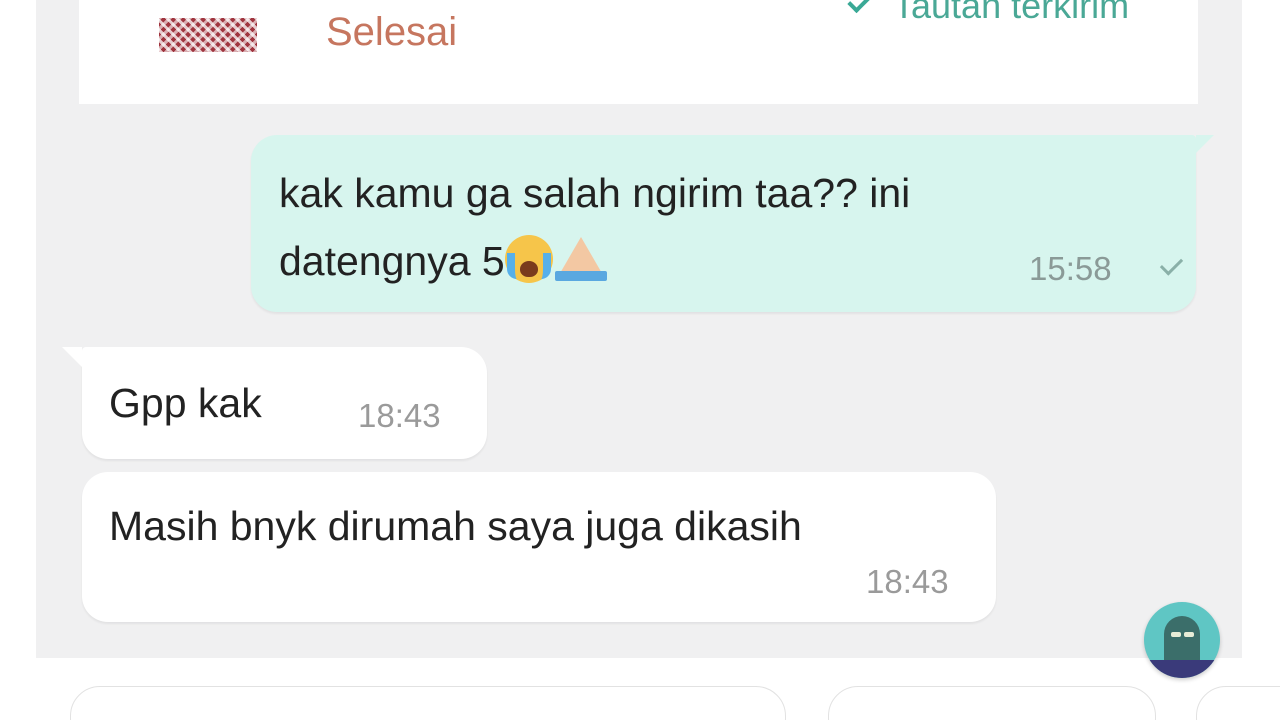 This screenshot has height=720, width=1280. What do you see at coordinates (1182, 640) in the screenshot?
I see `chat-assistant-avatar-button` at bounding box center [1182, 640].